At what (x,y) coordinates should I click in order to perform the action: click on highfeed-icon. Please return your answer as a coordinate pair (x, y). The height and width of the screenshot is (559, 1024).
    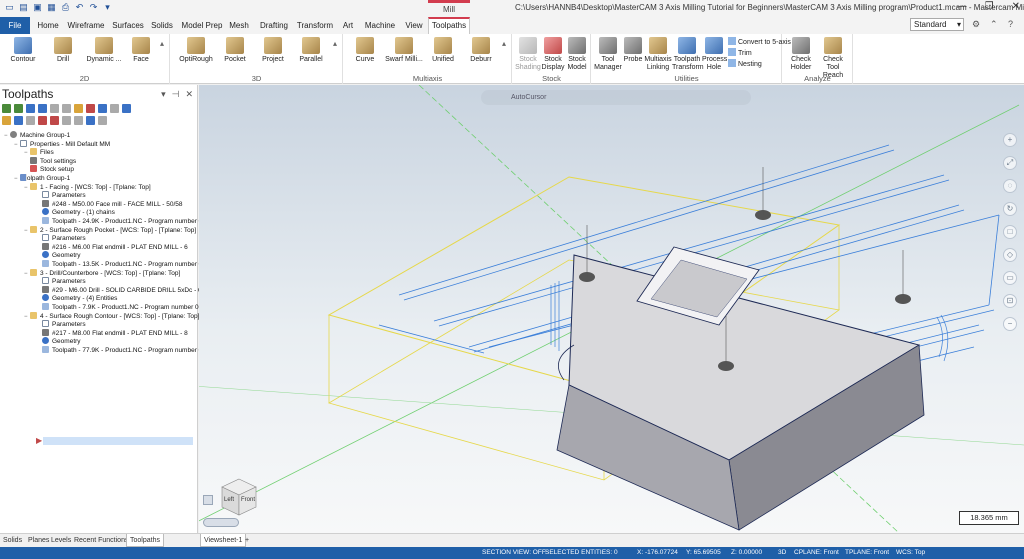
    Looking at the image, I should click on (102, 108).